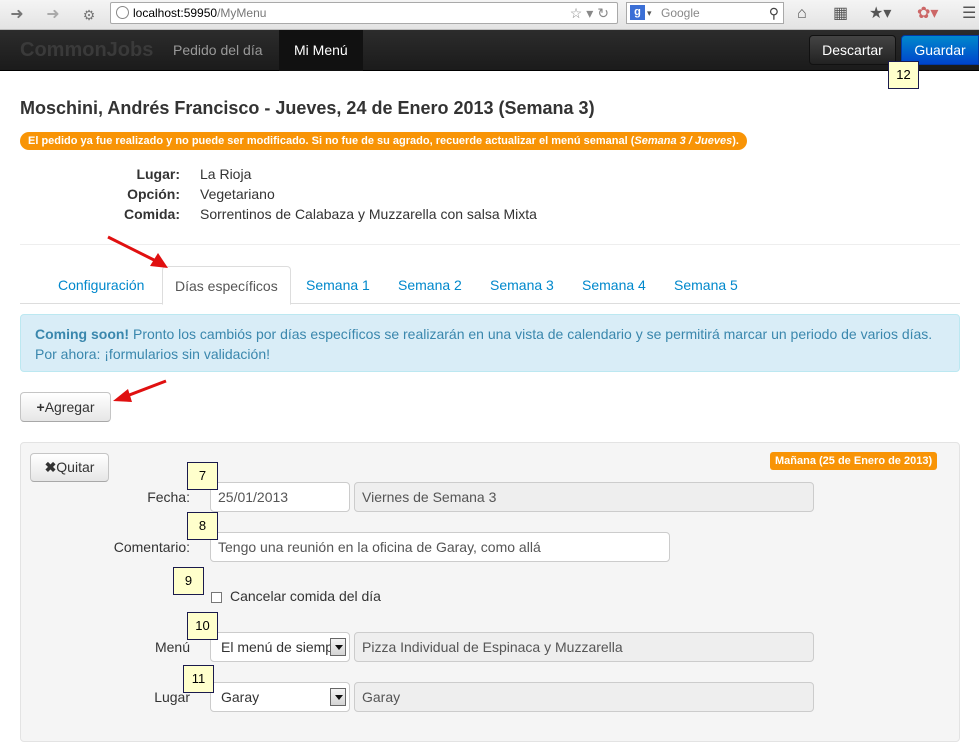 This screenshot has width=979, height=756. I want to click on annotation-arrows, so click(137, 318).